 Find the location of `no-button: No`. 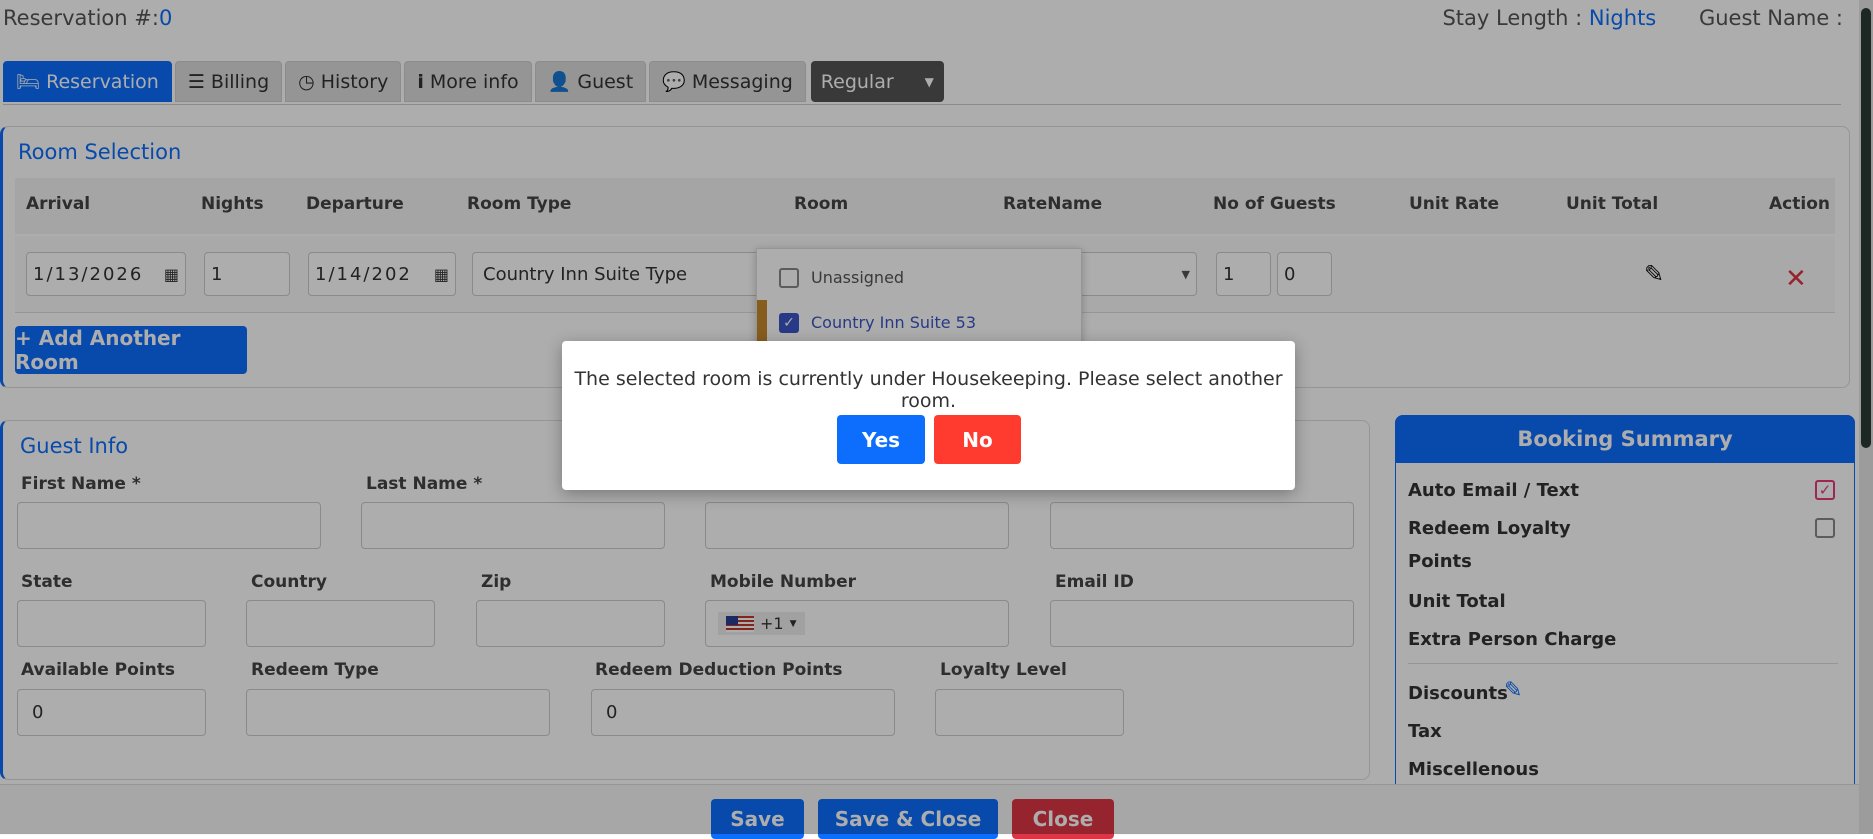

no-button: No is located at coordinates (977, 439).